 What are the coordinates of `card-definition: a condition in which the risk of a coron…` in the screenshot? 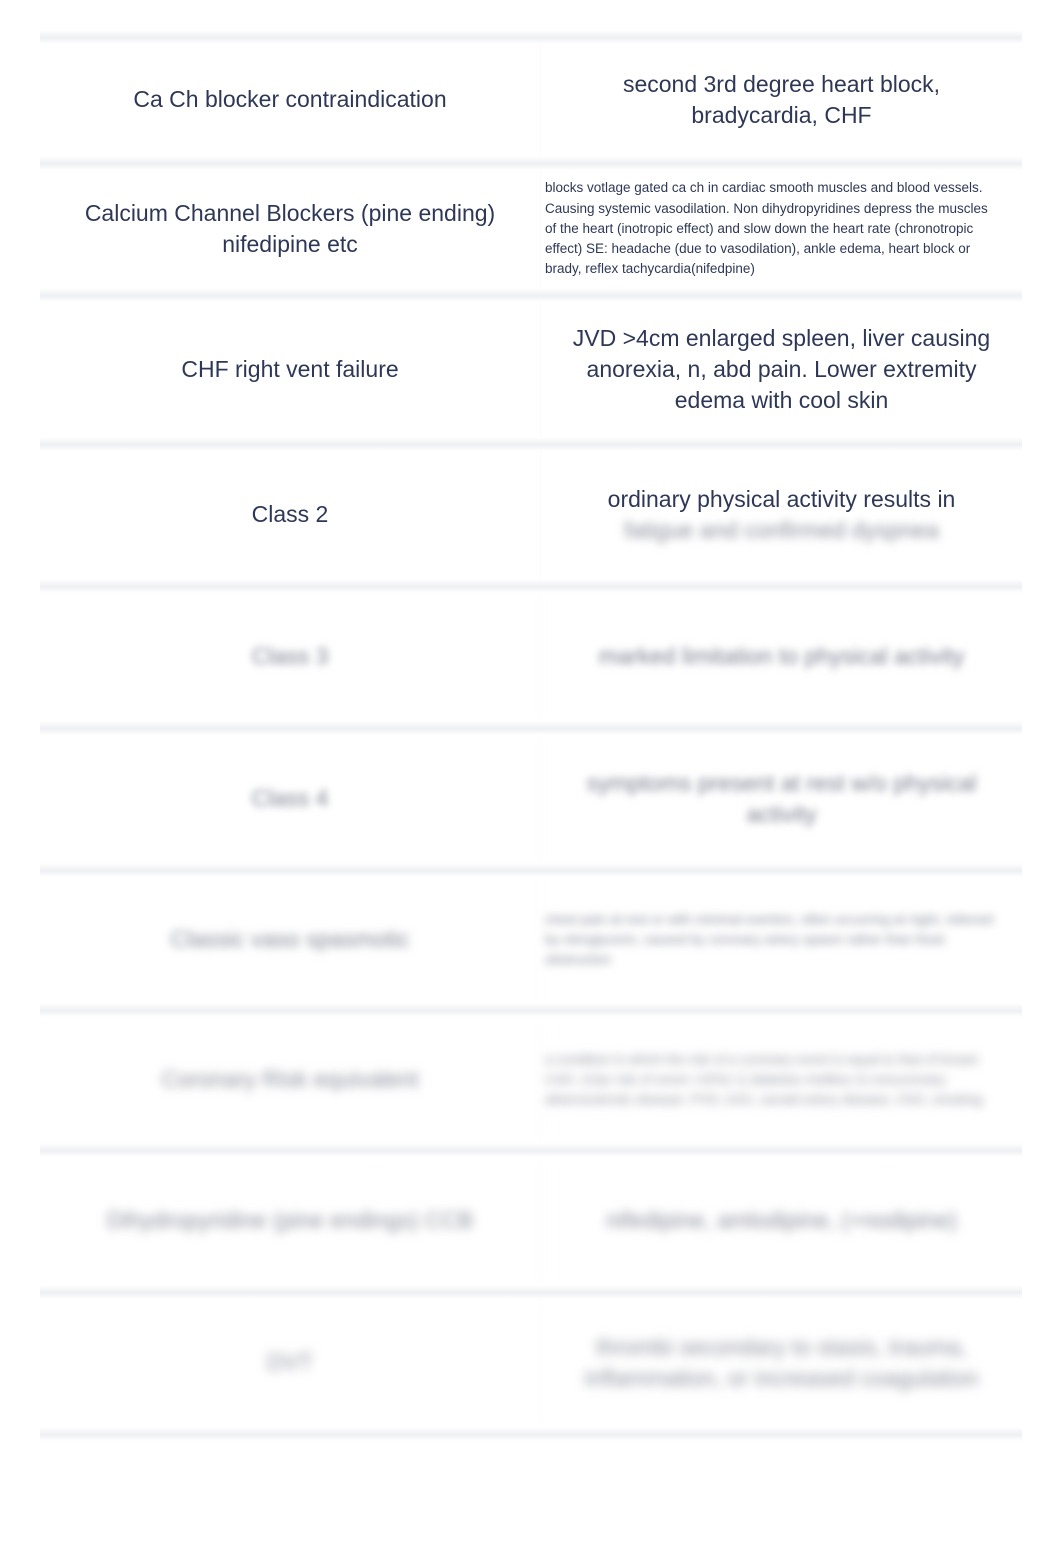 It's located at (781, 1080).